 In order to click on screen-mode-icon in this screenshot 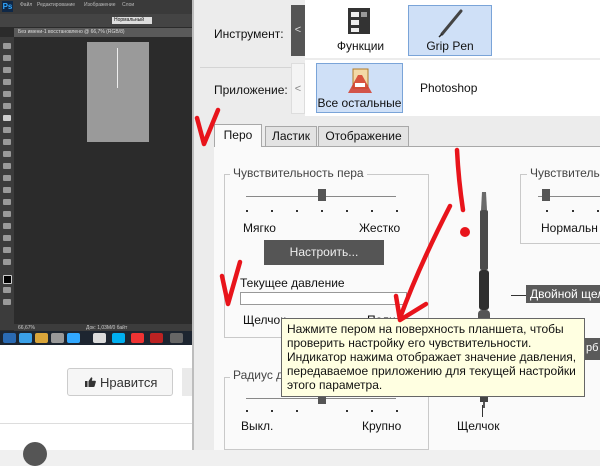, I will do `click(7, 302)`.